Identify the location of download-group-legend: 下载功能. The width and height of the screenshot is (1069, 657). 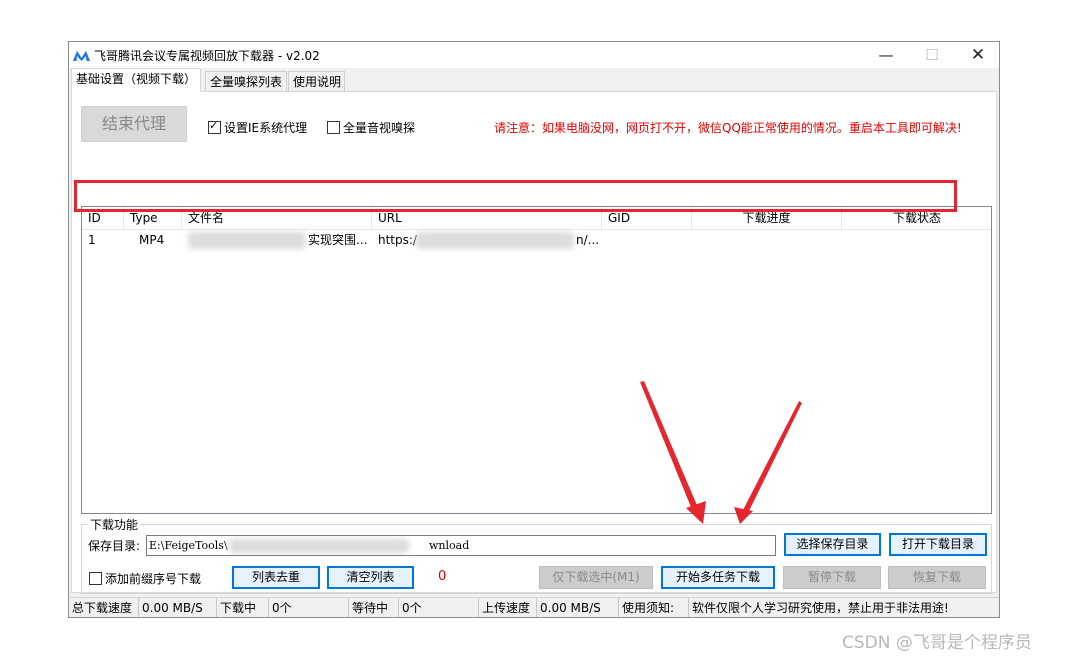
(114, 524).